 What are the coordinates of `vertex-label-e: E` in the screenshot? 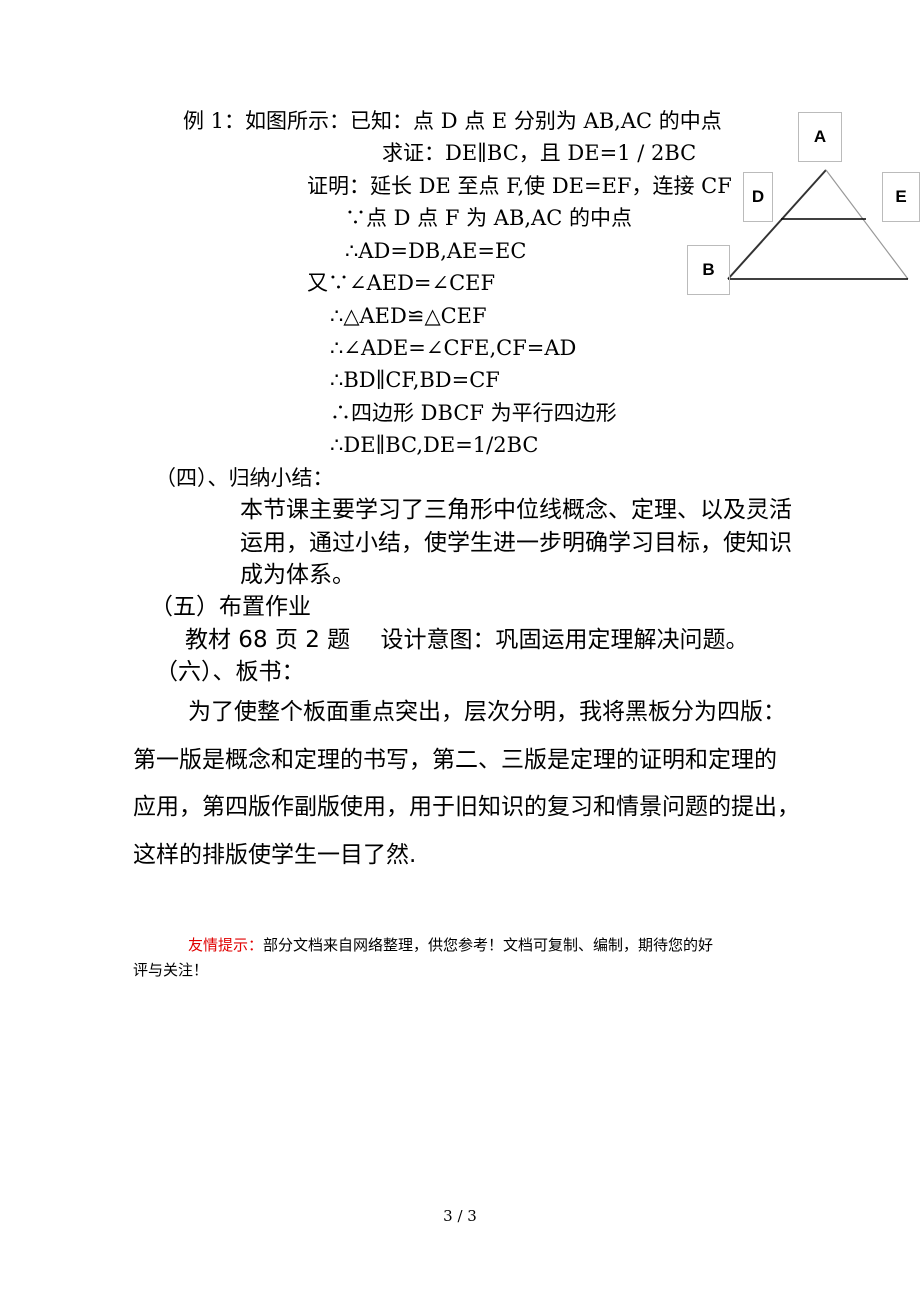 It's located at (901, 197).